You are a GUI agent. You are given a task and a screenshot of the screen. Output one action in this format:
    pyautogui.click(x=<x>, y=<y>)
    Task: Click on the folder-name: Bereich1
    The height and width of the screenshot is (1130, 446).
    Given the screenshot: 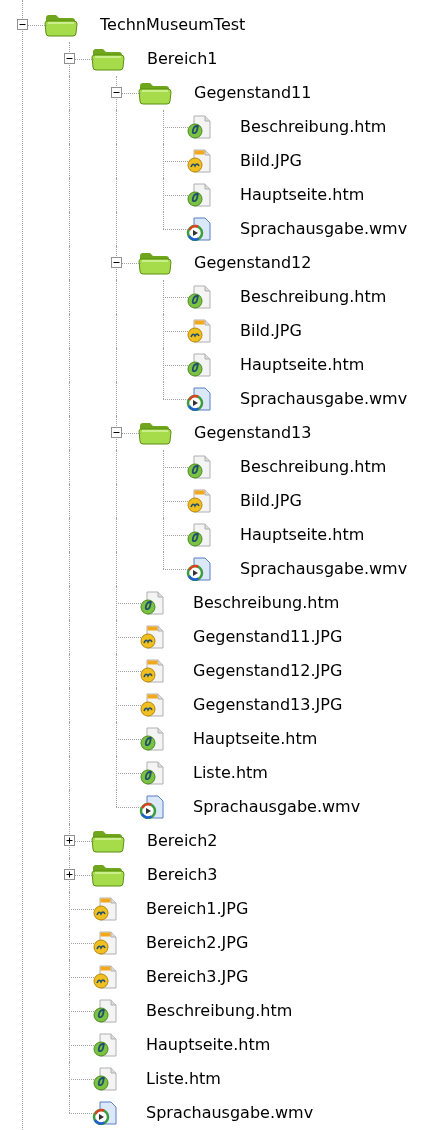 What is the action you would take?
    pyautogui.click(x=182, y=59)
    